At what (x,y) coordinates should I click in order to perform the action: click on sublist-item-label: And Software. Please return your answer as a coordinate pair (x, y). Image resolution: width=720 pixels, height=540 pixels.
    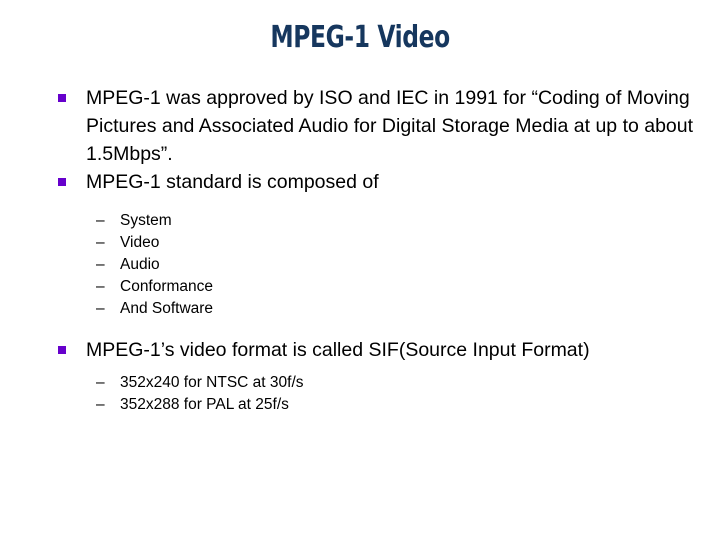
    Looking at the image, I should click on (167, 308).